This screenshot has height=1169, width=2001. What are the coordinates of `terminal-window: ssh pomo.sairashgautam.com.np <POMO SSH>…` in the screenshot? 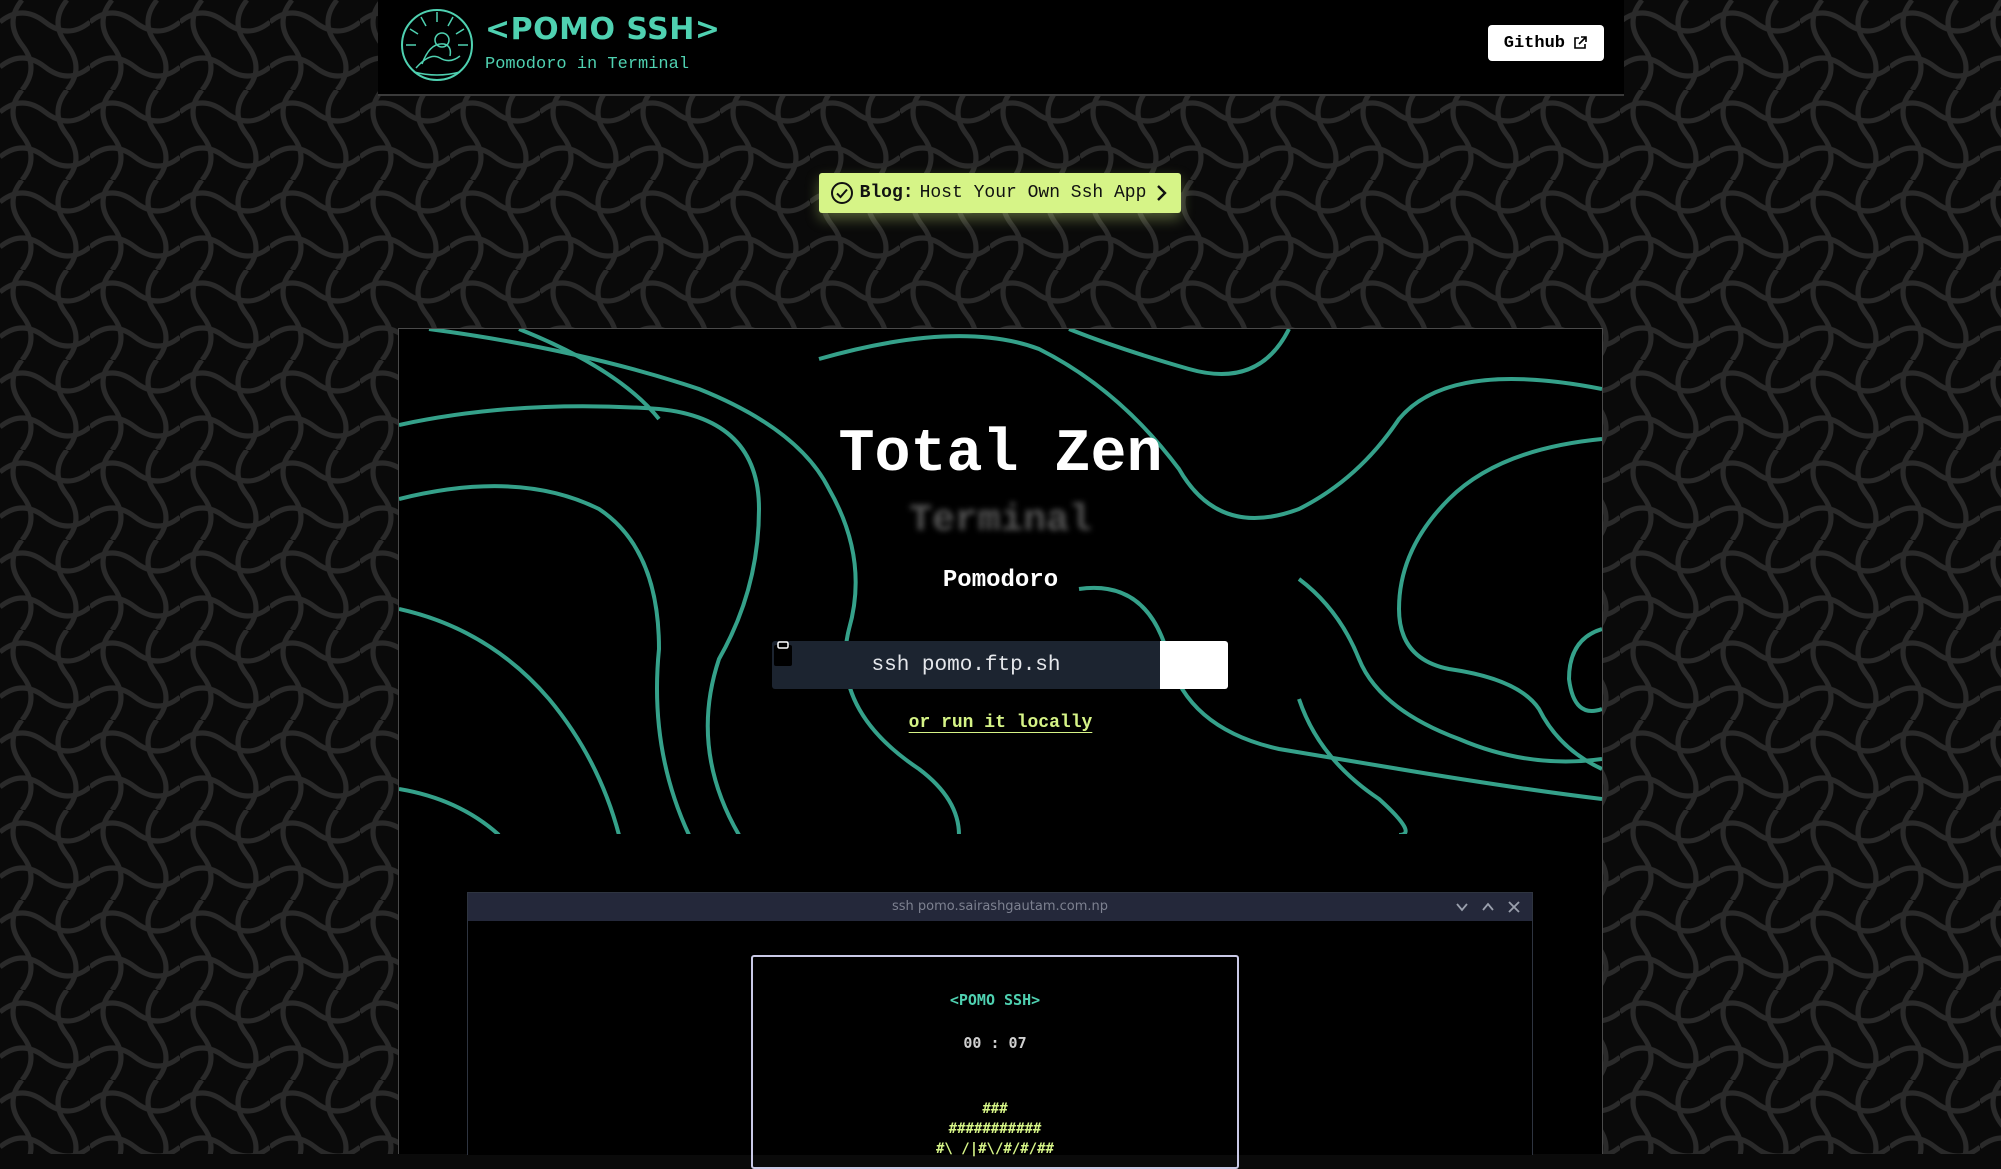 It's located at (1000, 1030).